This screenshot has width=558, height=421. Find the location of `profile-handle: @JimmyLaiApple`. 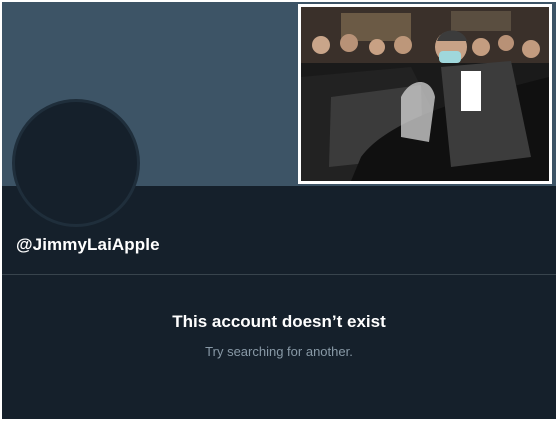

profile-handle: @JimmyLaiApple is located at coordinates (88, 244).